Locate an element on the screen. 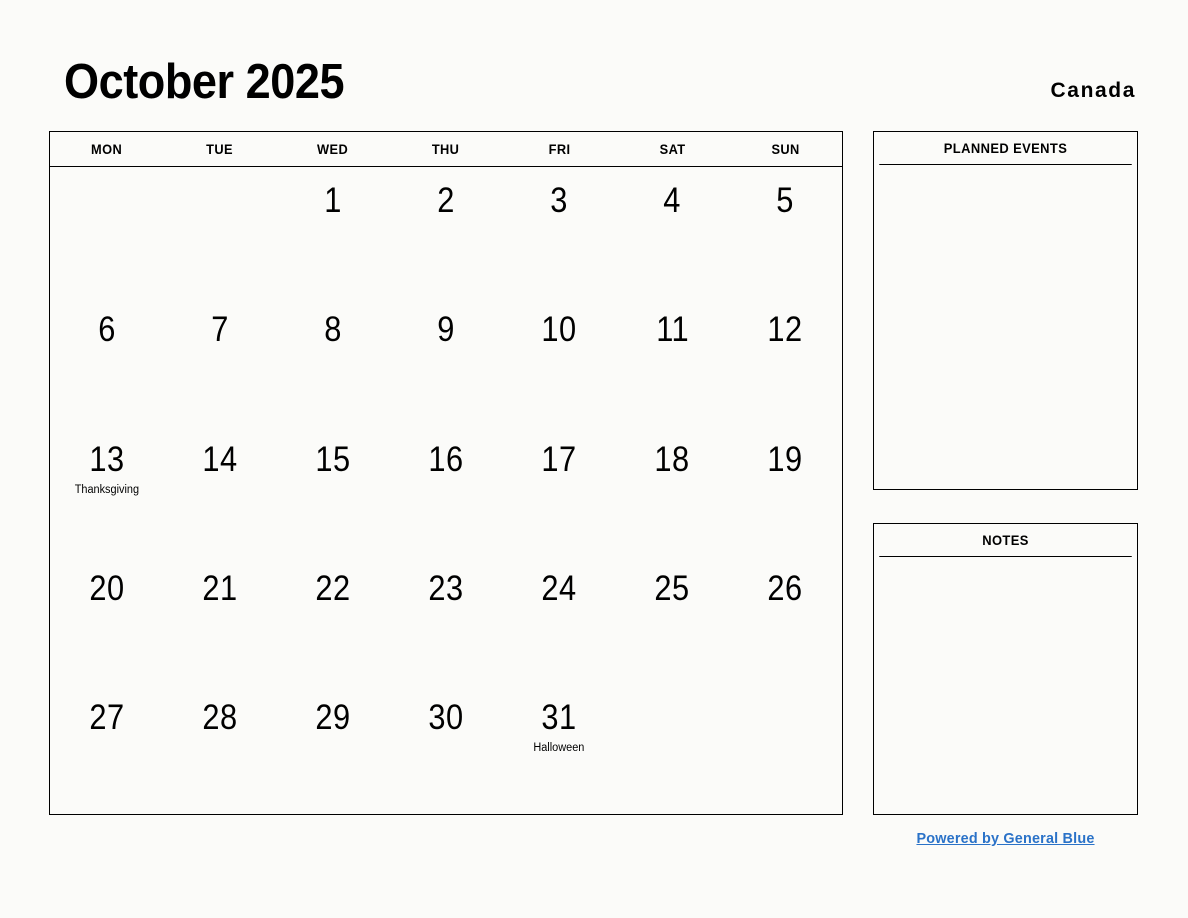  day-number: 26 is located at coordinates (785, 588).